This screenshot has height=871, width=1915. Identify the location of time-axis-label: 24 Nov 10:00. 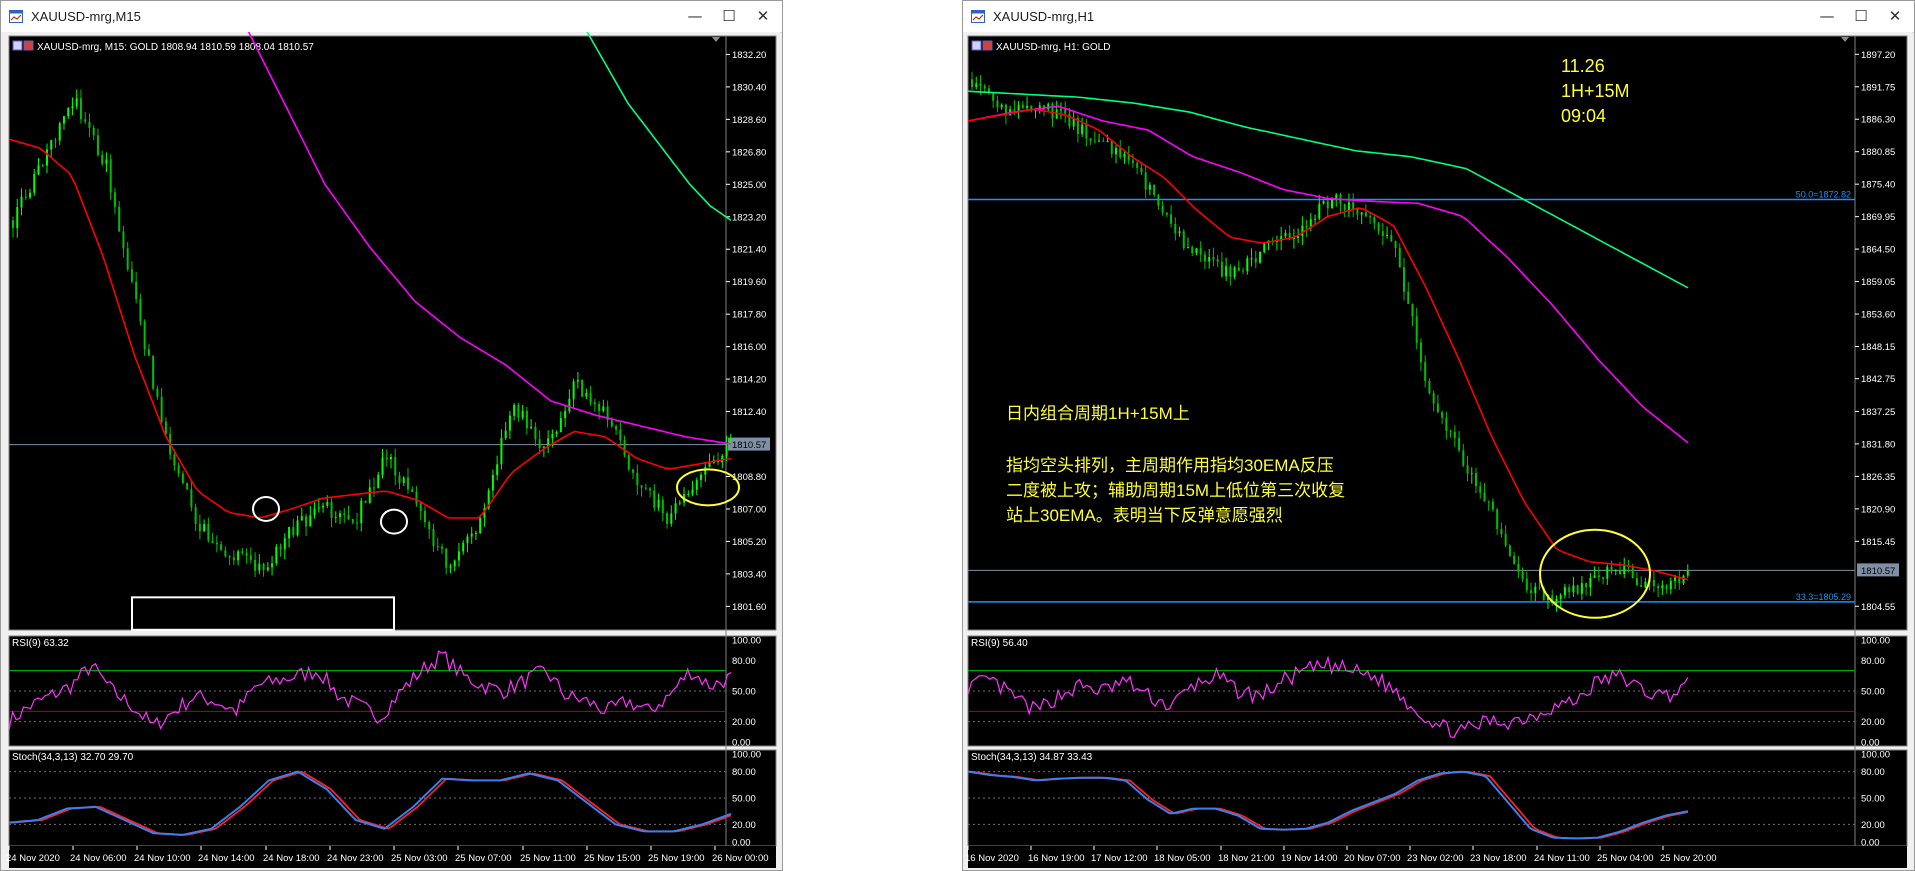
(162, 858).